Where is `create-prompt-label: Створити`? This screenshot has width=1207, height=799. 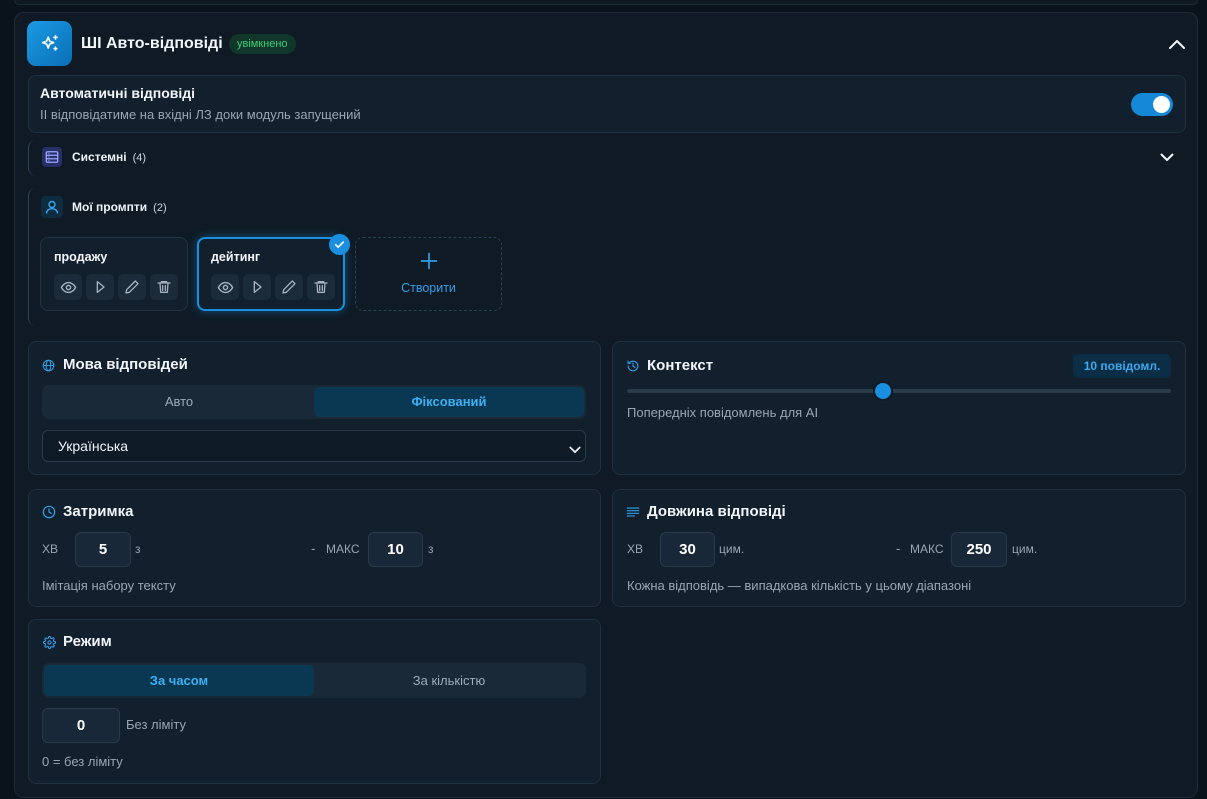
create-prompt-label: Створити is located at coordinates (428, 288).